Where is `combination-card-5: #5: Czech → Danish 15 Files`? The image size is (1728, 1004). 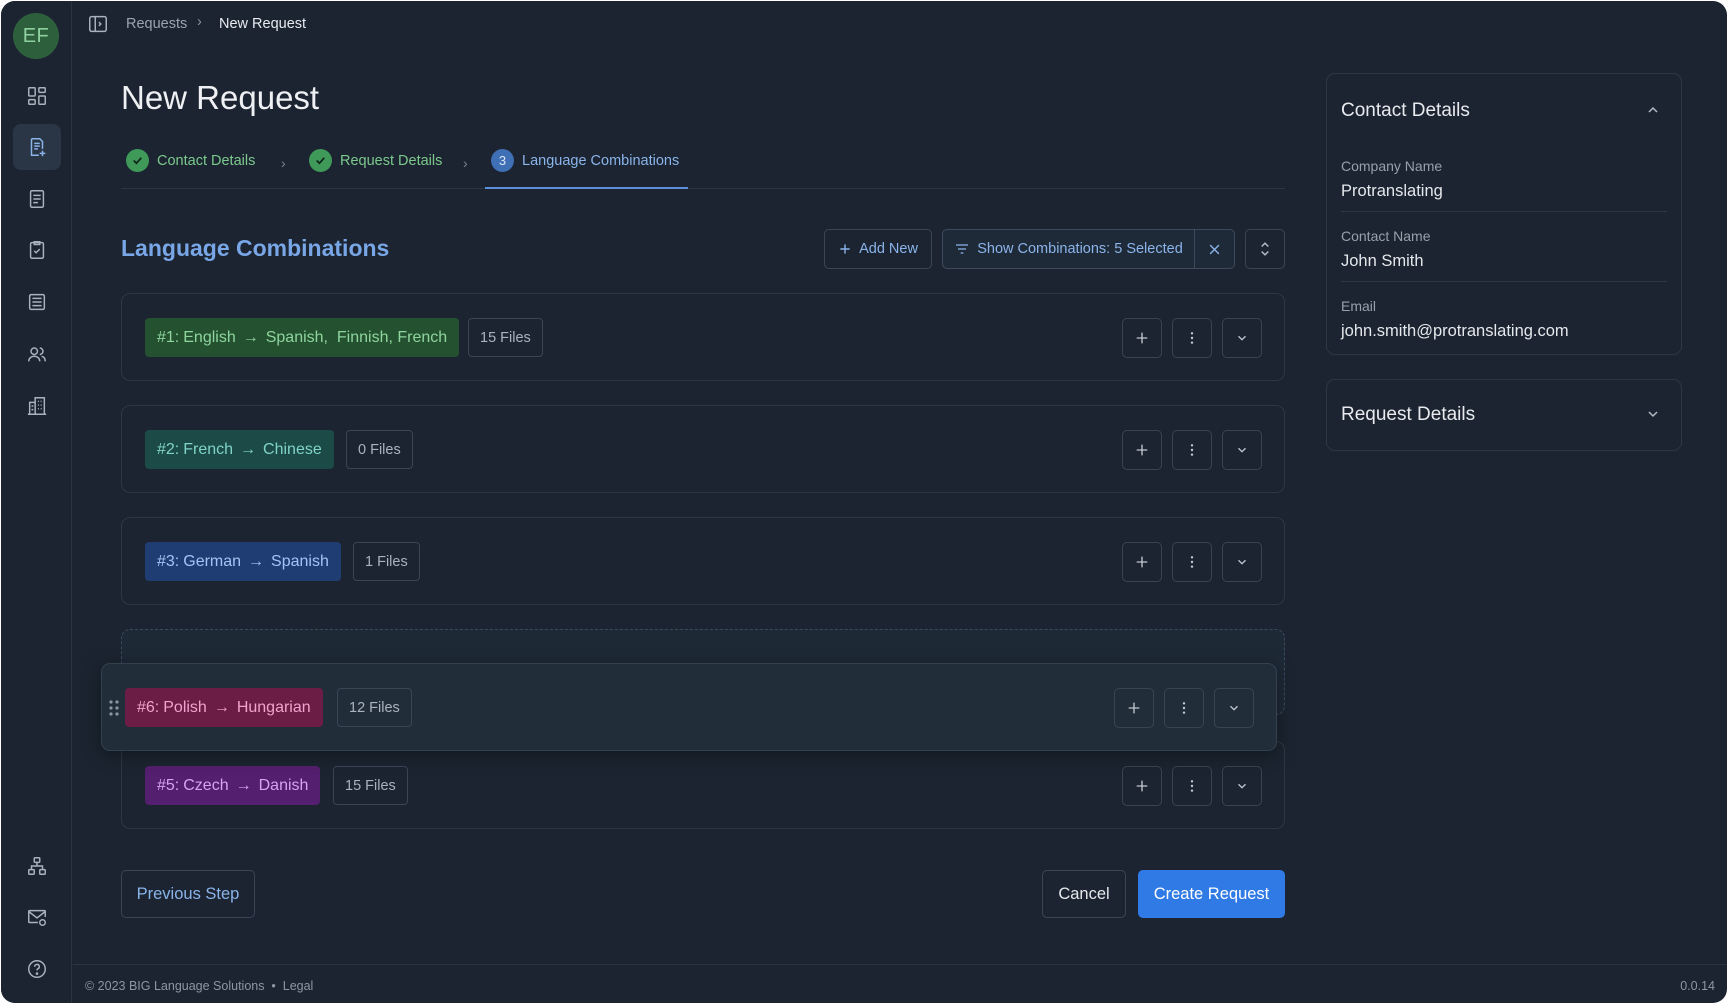
combination-card-5: #5: Czech → Danish 15 Files is located at coordinates (703, 785).